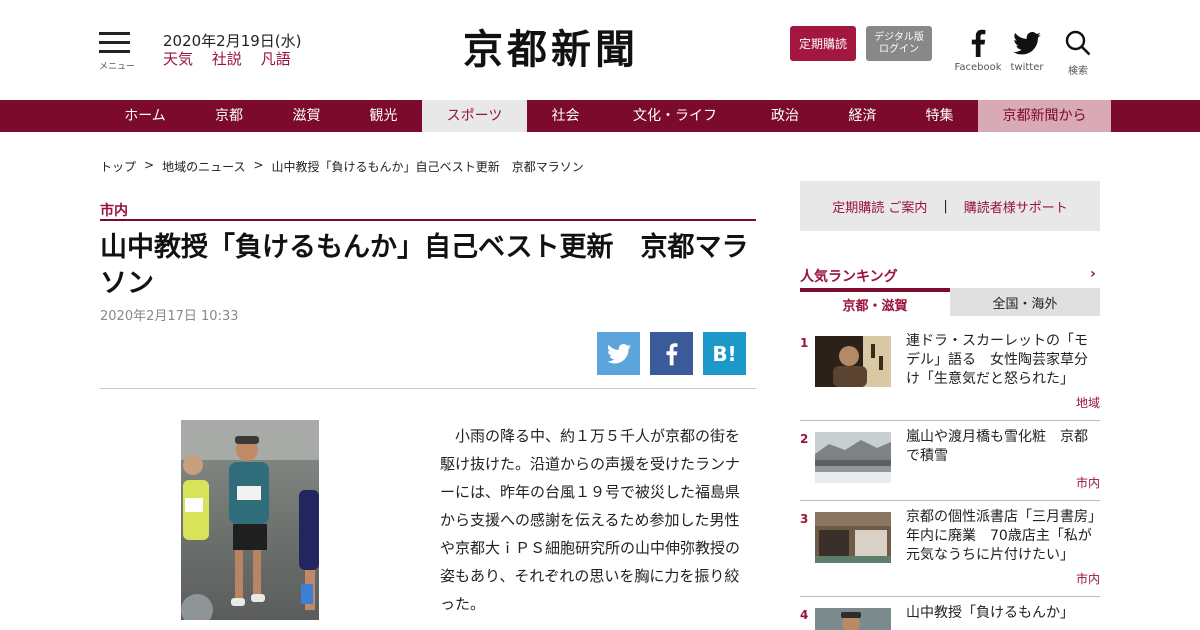 The height and width of the screenshot is (630, 1200). I want to click on nav-item-from-kyoto-np: 京都新聞から, so click(1044, 116).